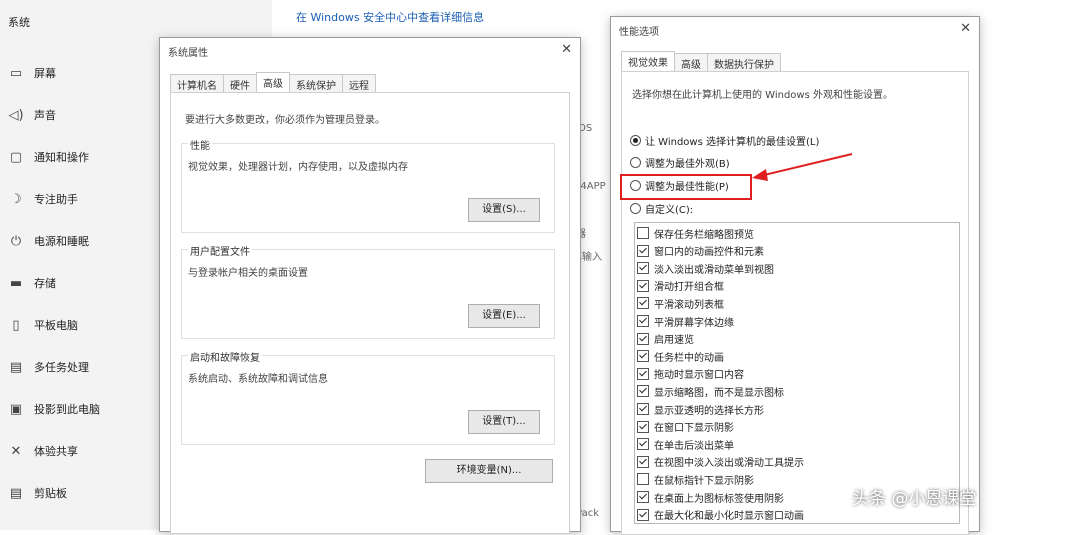 Image resolution: width=1066 pixels, height=535 pixels. Describe the element at coordinates (16, 199) in the screenshot. I see `moon-icon: ☽` at that location.